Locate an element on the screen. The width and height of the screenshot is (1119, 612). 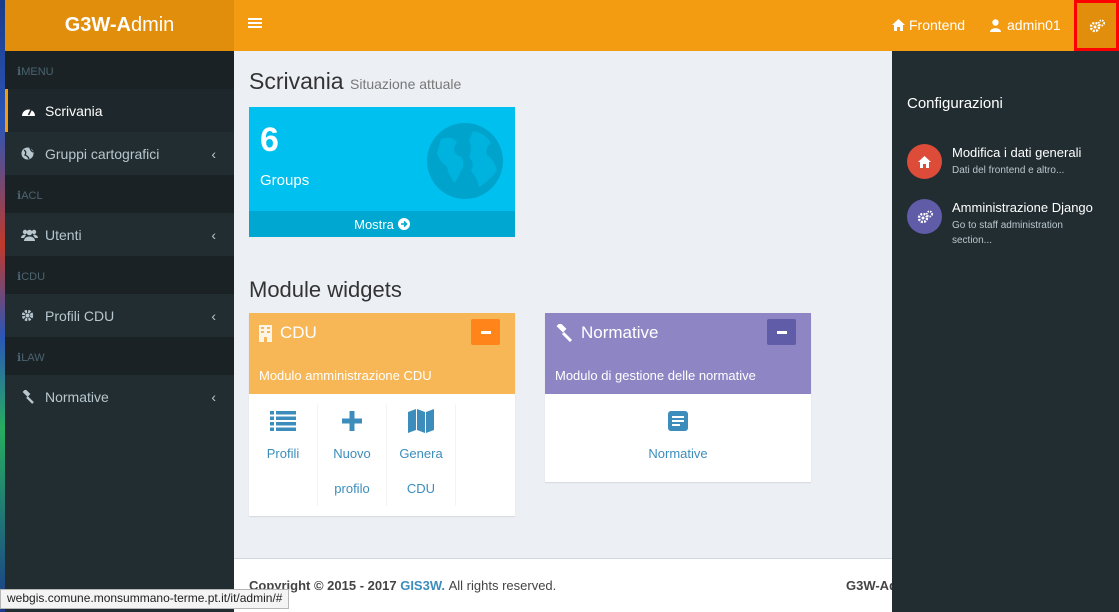
user-menu: admin01 is located at coordinates (1025, 25).